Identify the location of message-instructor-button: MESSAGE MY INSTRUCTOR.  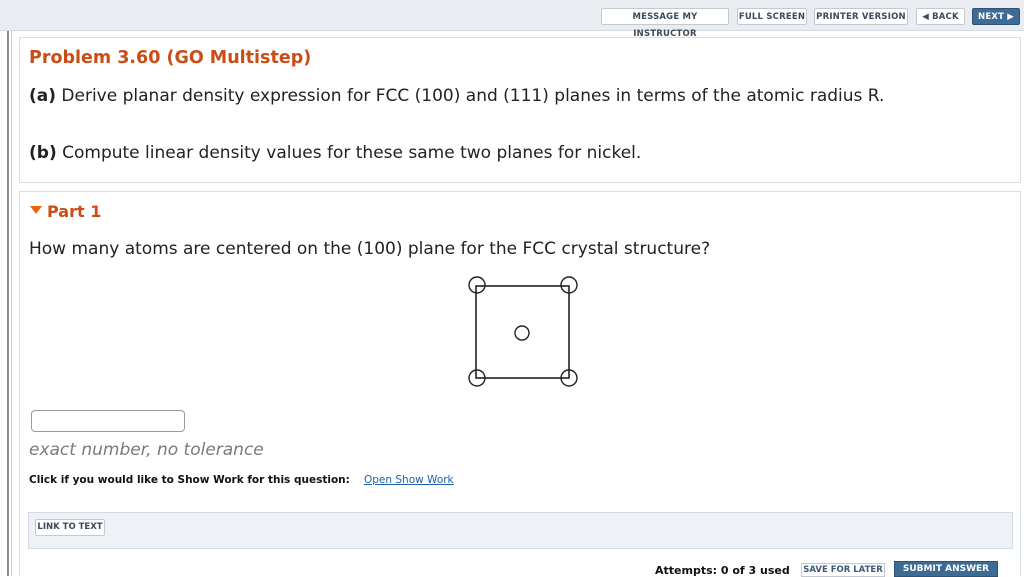
(665, 23).